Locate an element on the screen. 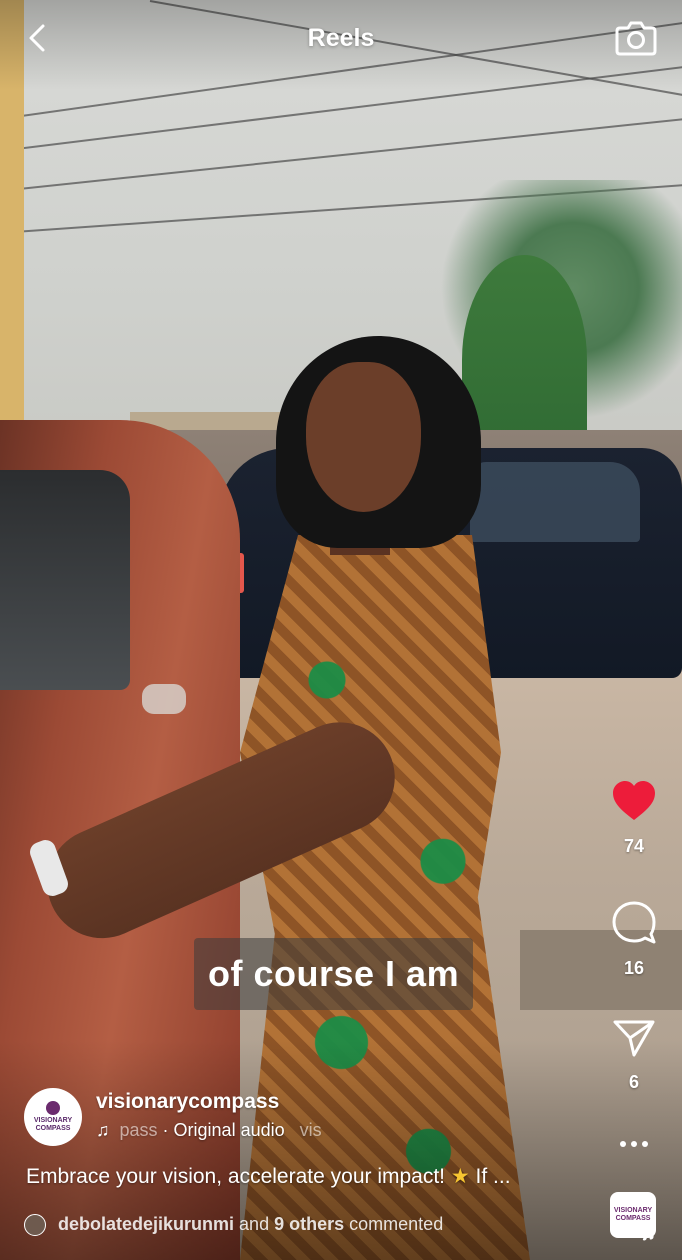 Image resolution: width=682 pixels, height=1260 pixels. heart-icon is located at coordinates (634, 801).